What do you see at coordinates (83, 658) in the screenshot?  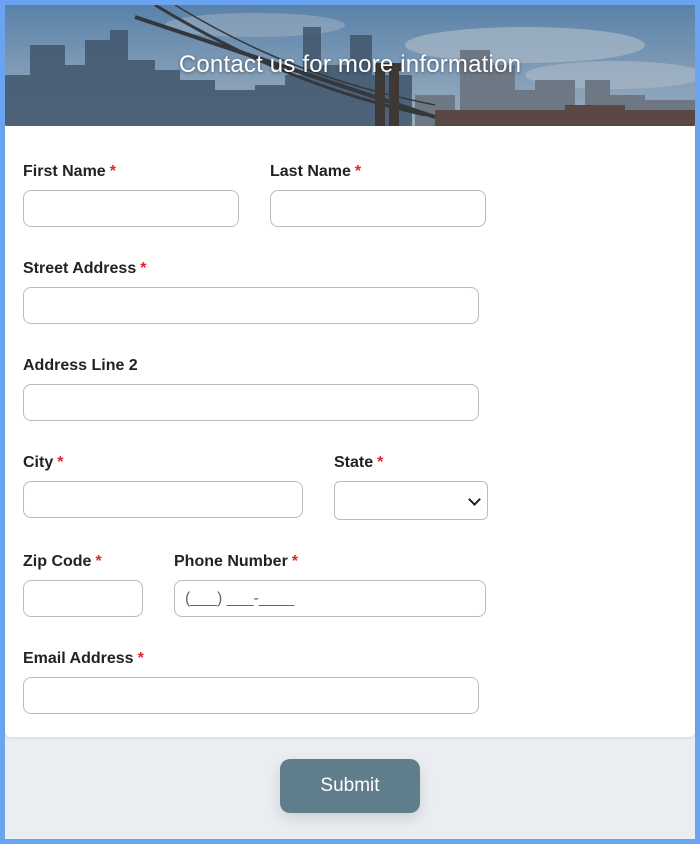 I see `email-address-label: Email Address *` at bounding box center [83, 658].